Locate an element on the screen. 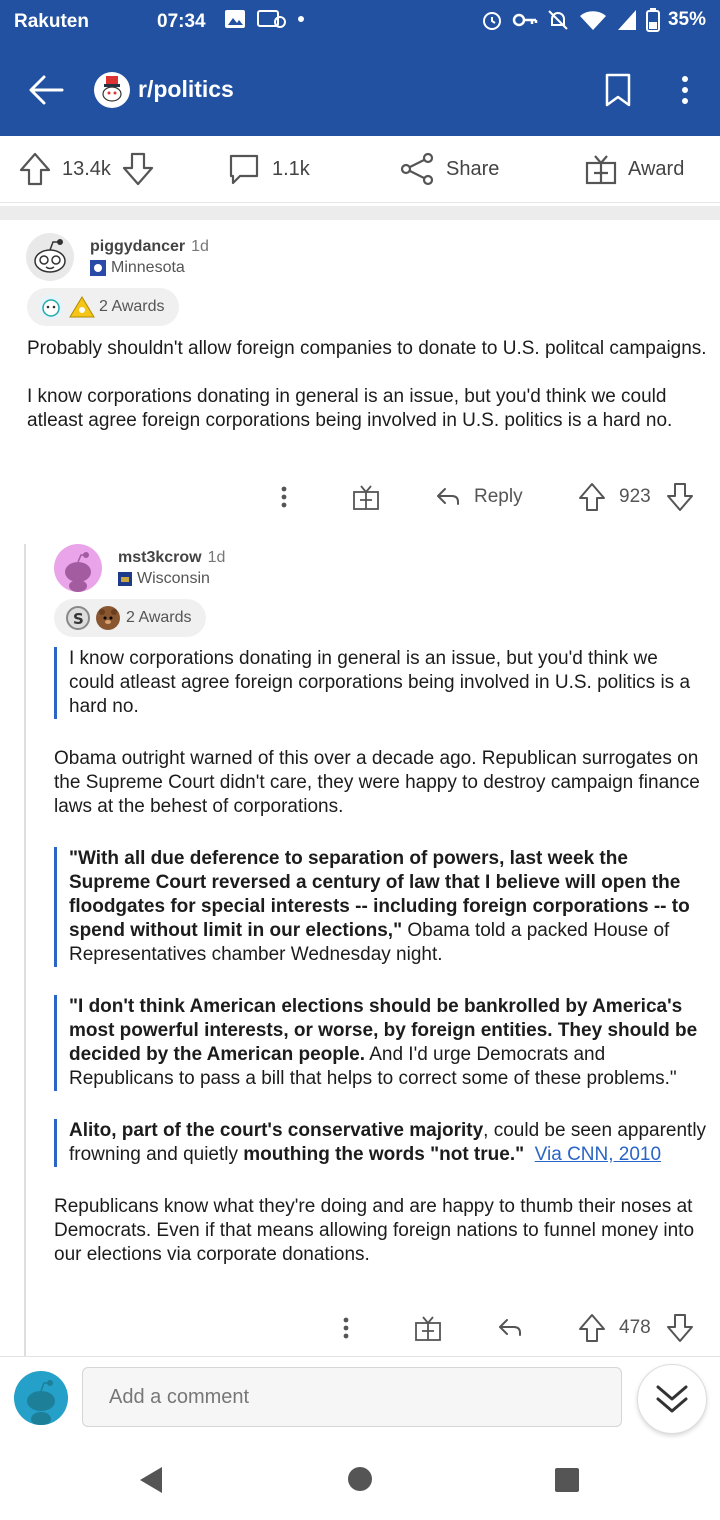 This screenshot has width=720, height=1520. comment-username: piggydancer is located at coordinates (137, 246).